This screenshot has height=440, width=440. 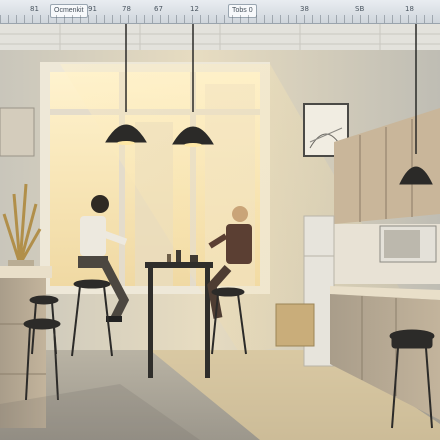 I want to click on microwave-icon, so click(x=408, y=244).